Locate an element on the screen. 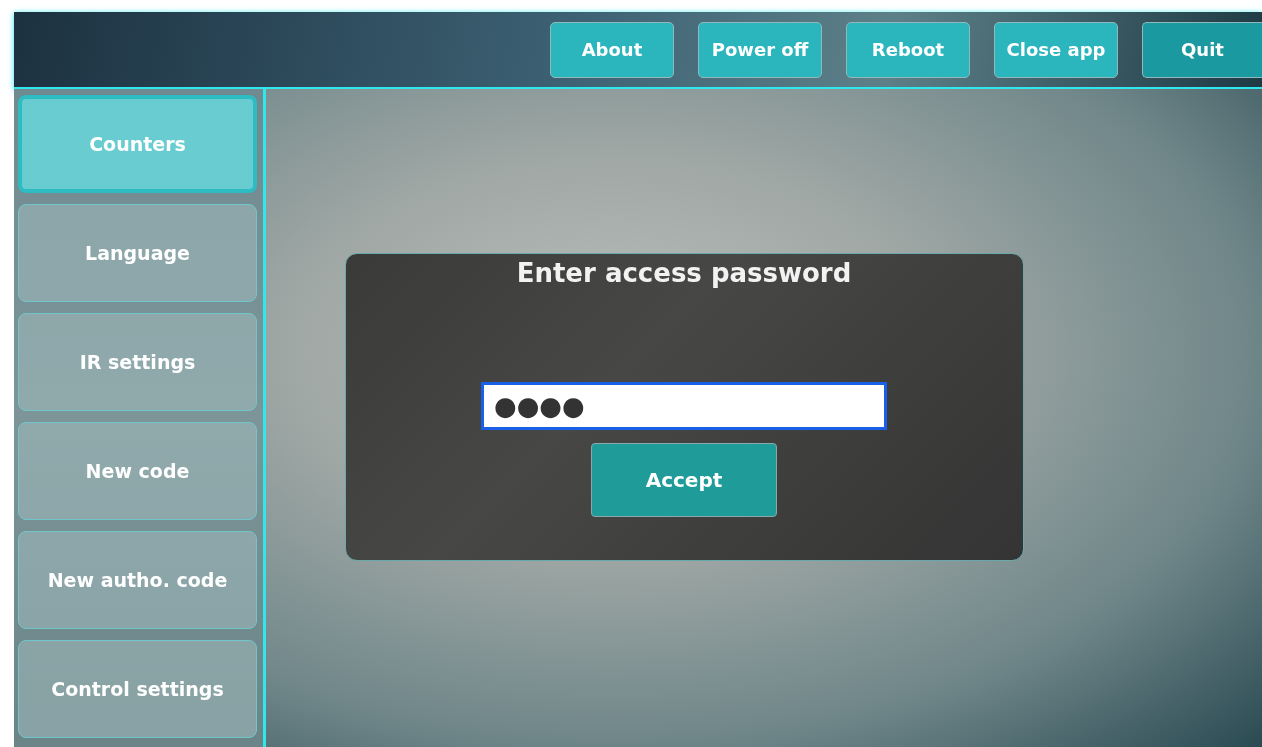 This screenshot has height=747, width=1262. sidebar-item: Language is located at coordinates (137, 253).